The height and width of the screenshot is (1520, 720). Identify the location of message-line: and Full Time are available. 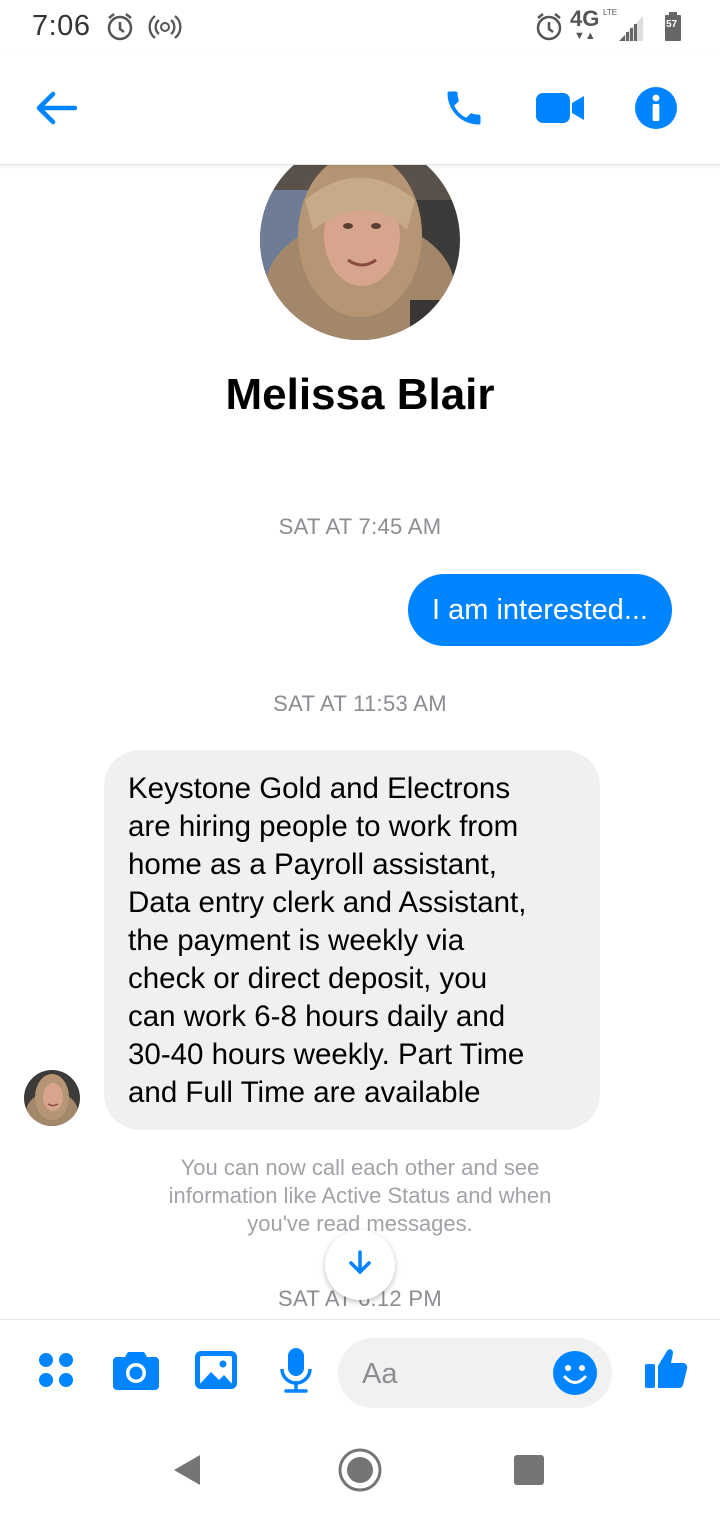
(304, 1092).